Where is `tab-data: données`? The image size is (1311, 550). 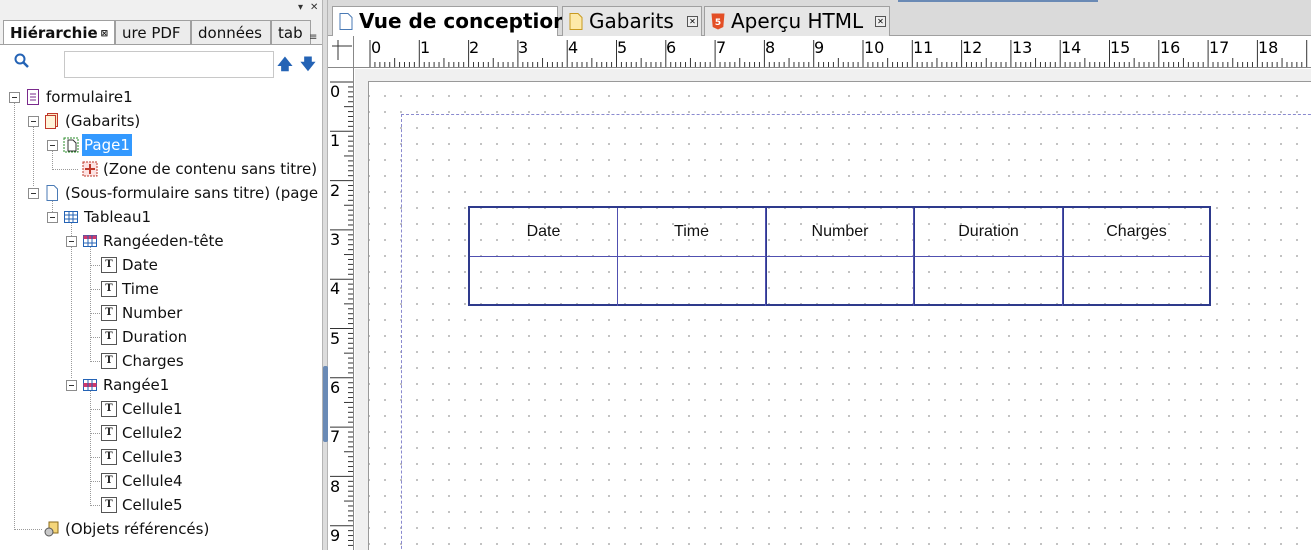 tab-data: données is located at coordinates (231, 32).